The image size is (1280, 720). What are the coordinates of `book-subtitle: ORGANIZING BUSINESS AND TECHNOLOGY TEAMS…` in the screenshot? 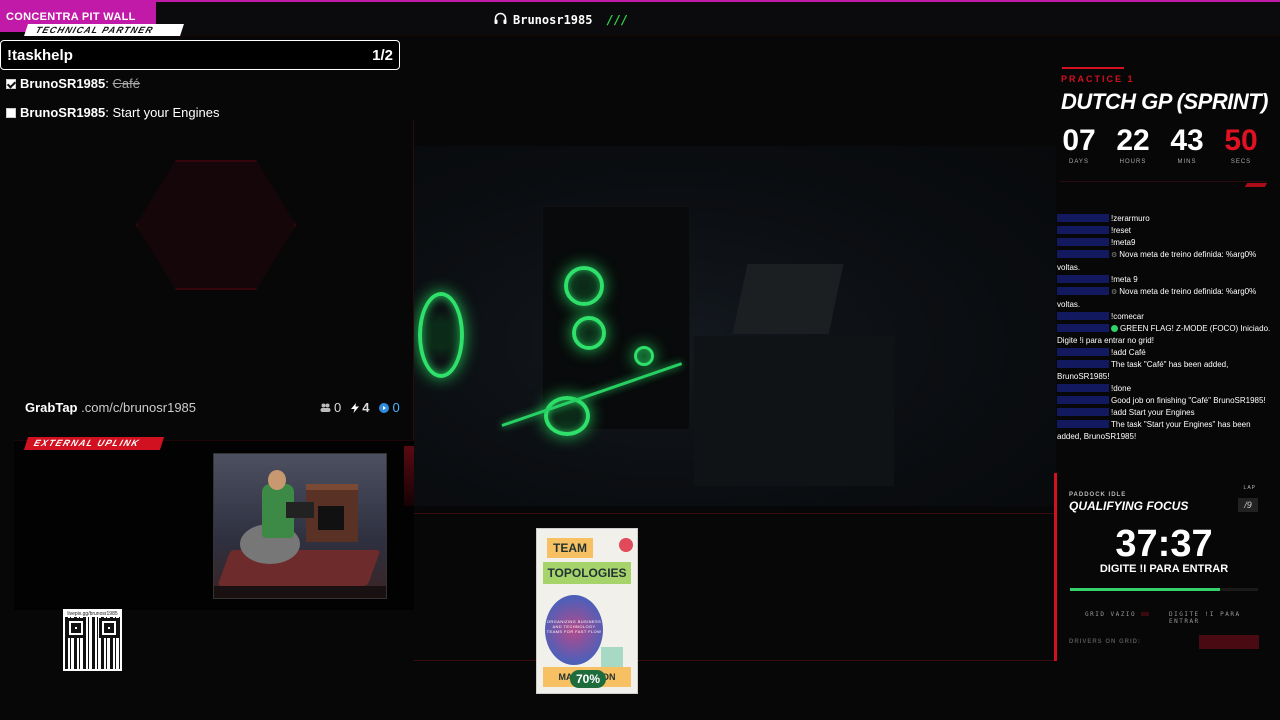 It's located at (574, 630).